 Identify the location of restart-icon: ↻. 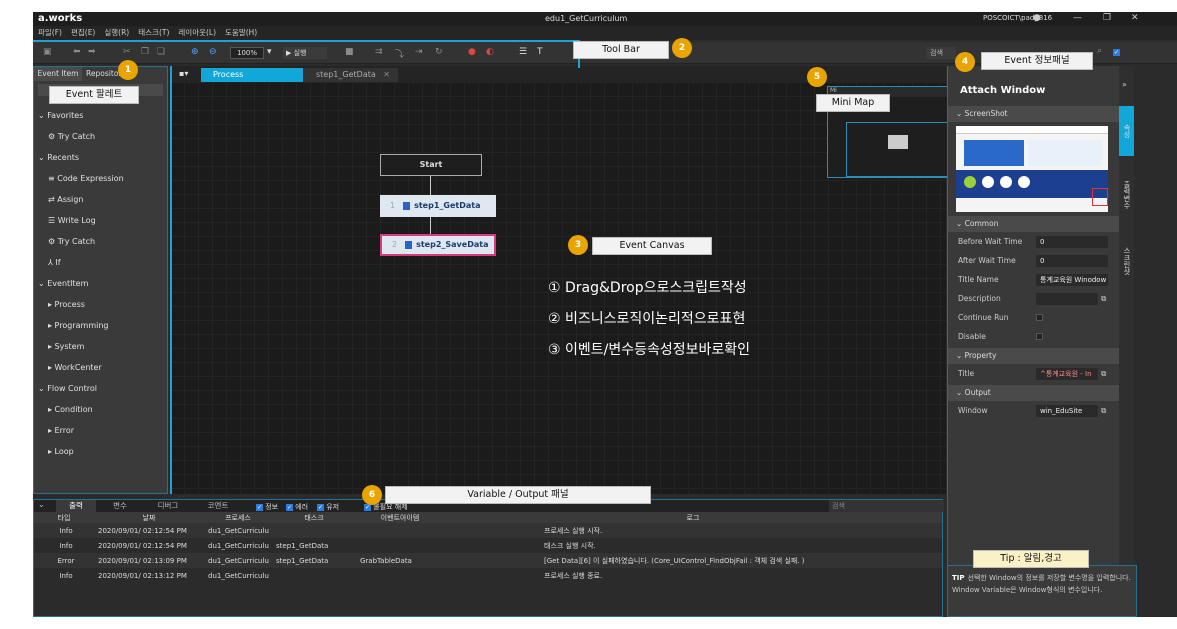
(439, 52).